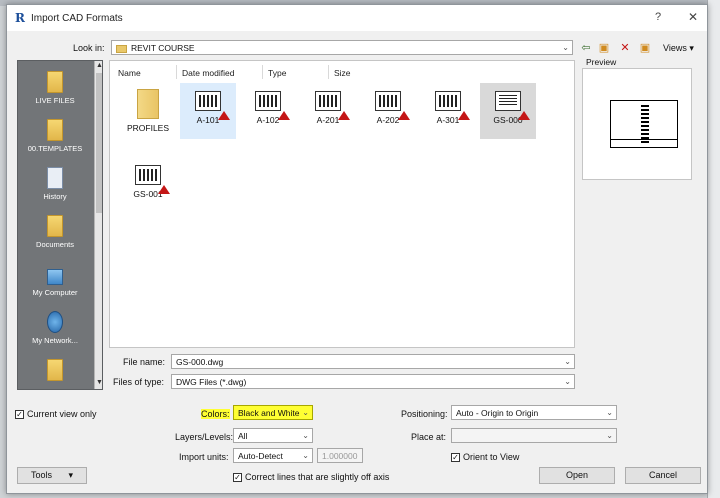 The image size is (720, 498). What do you see at coordinates (55, 371) in the screenshot?
I see `place-more` at bounding box center [55, 371].